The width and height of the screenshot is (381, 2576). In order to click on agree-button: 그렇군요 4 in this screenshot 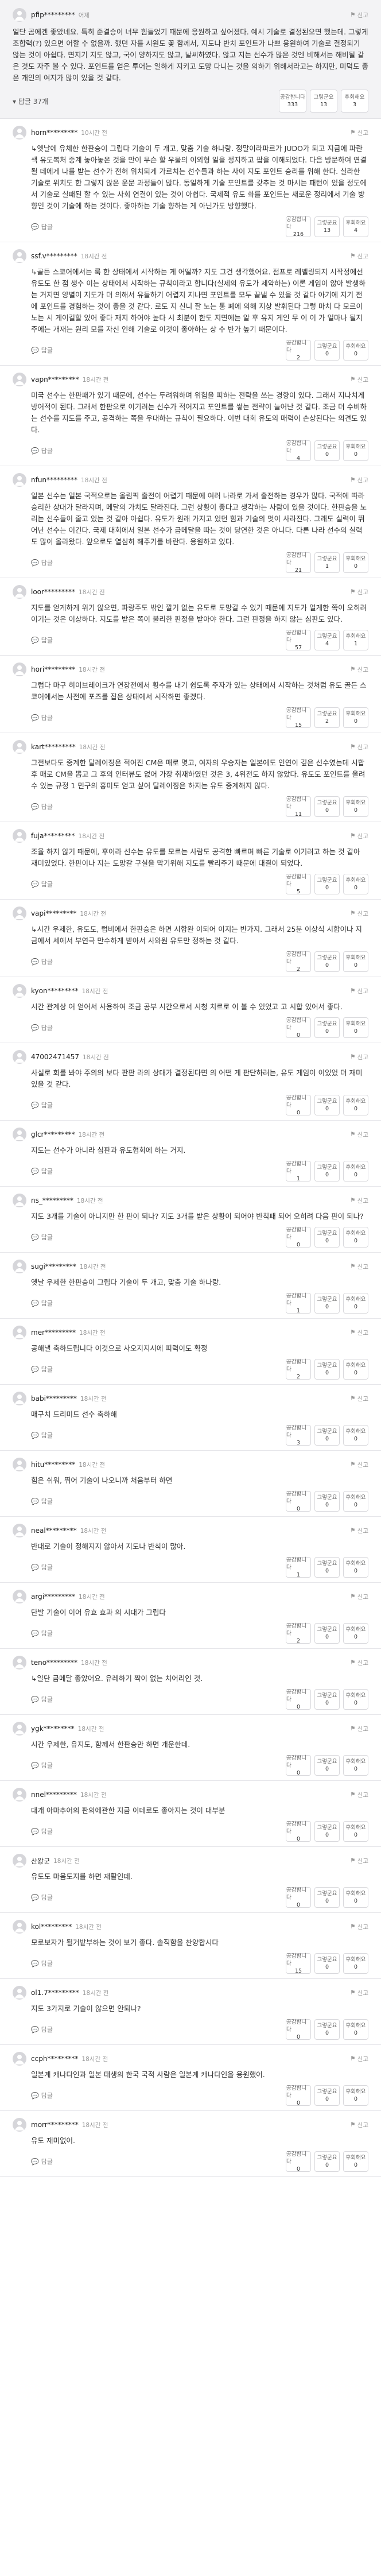, I will do `click(327, 640)`.